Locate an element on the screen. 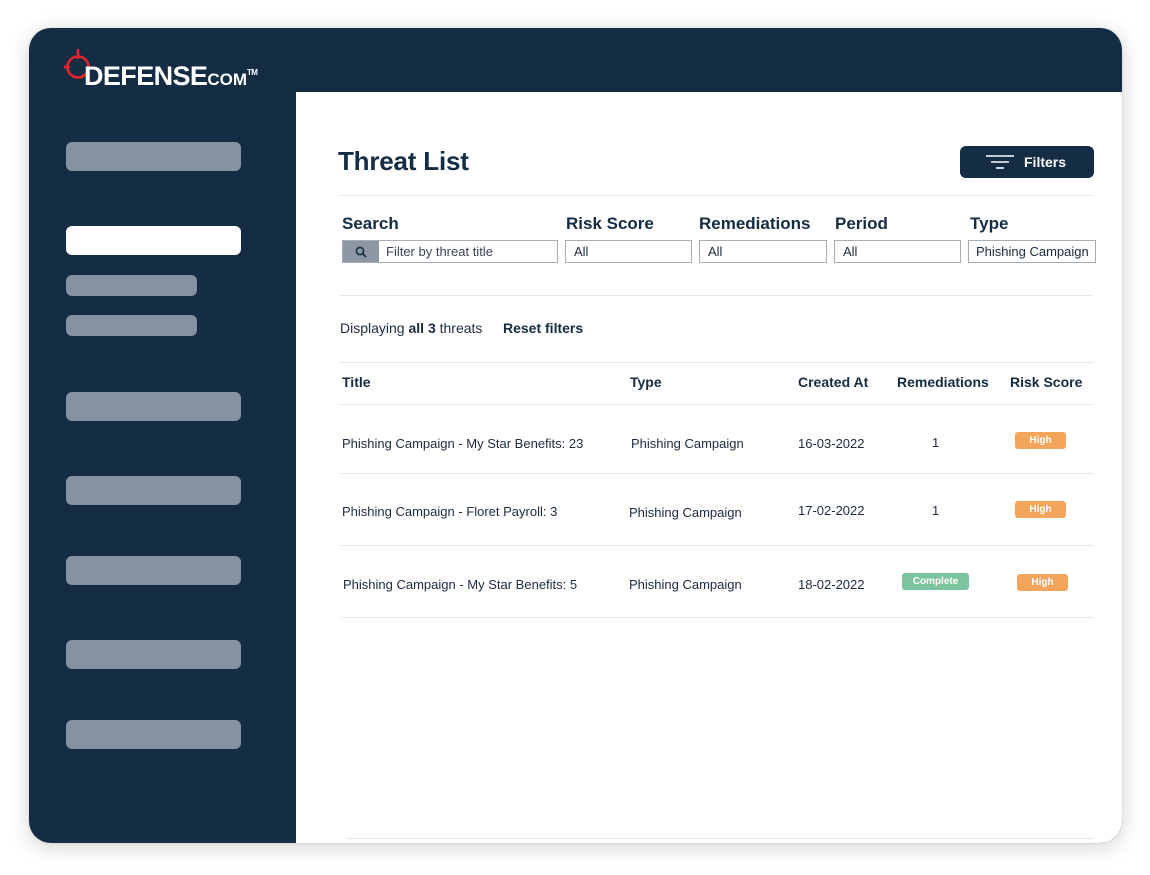 The height and width of the screenshot is (875, 1150). search-icon is located at coordinates (361, 252).